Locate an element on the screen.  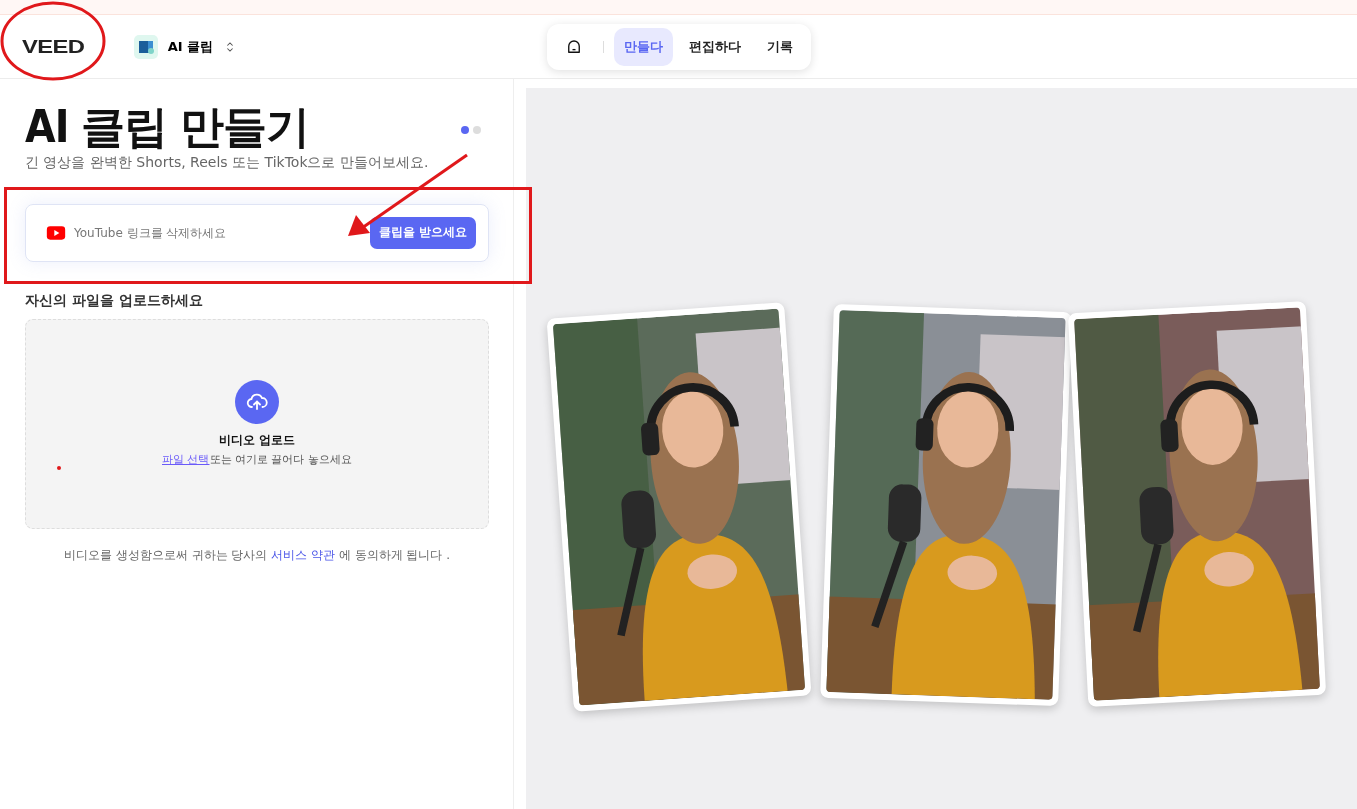
get-clips-button: 클립을 받으세요 is located at coordinates (422, 232).